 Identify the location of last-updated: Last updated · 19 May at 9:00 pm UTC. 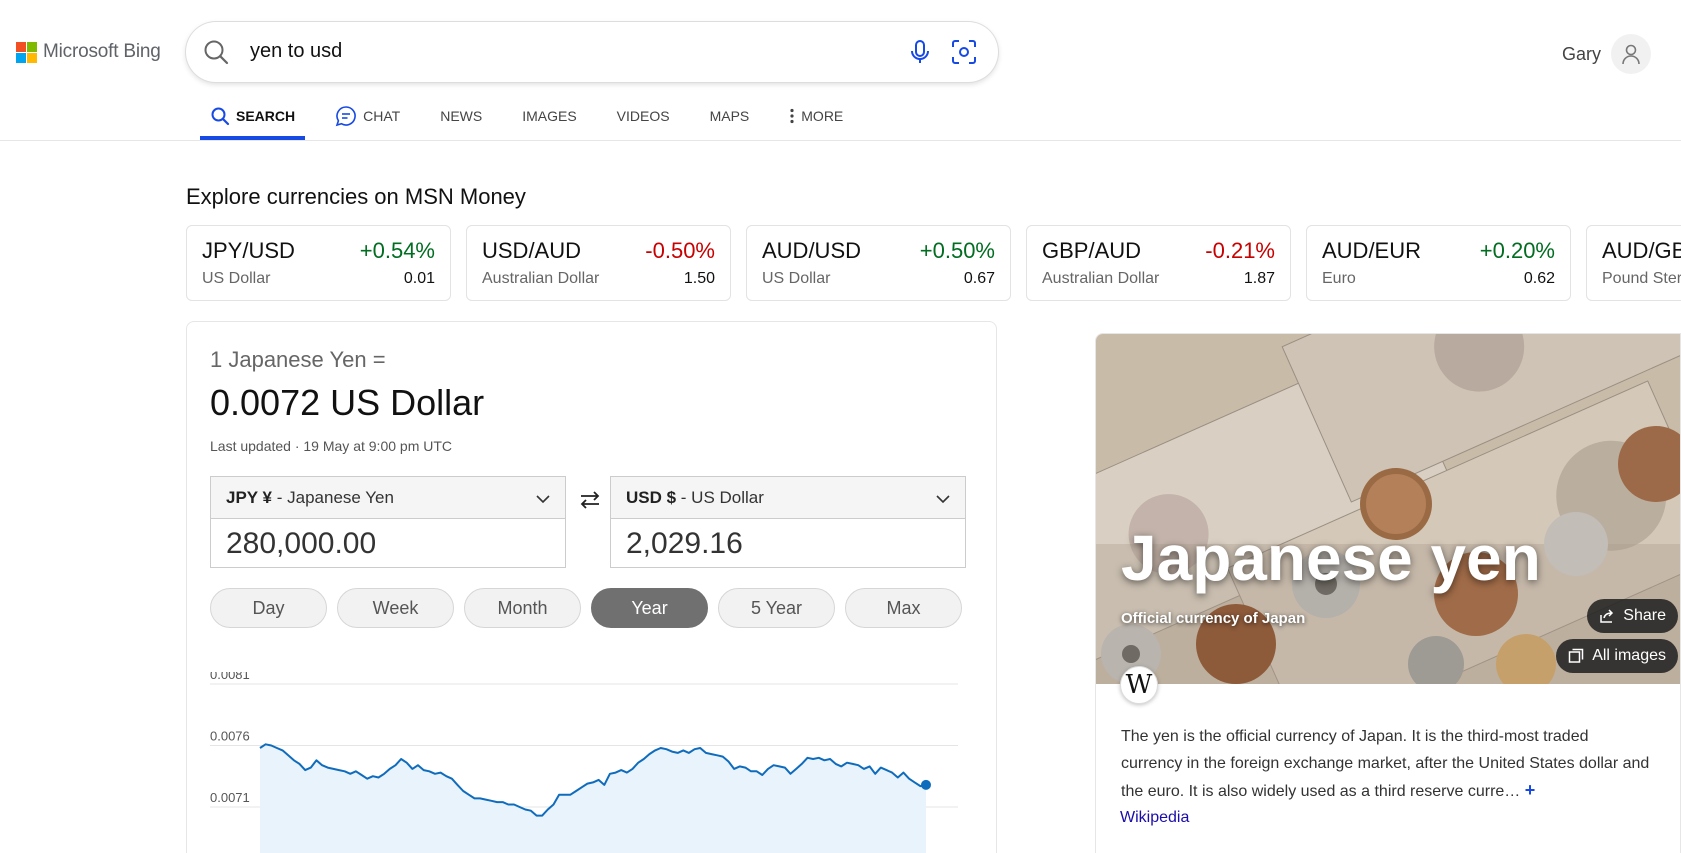
(331, 446).